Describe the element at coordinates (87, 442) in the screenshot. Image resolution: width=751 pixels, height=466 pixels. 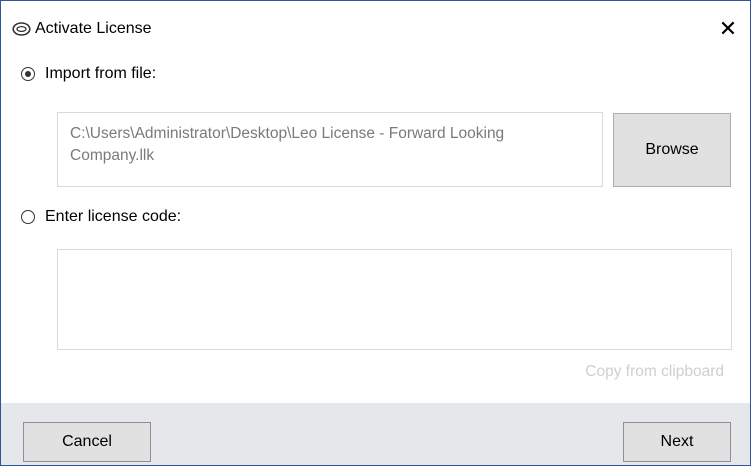
I see `cancel-button: Cancel` at that location.